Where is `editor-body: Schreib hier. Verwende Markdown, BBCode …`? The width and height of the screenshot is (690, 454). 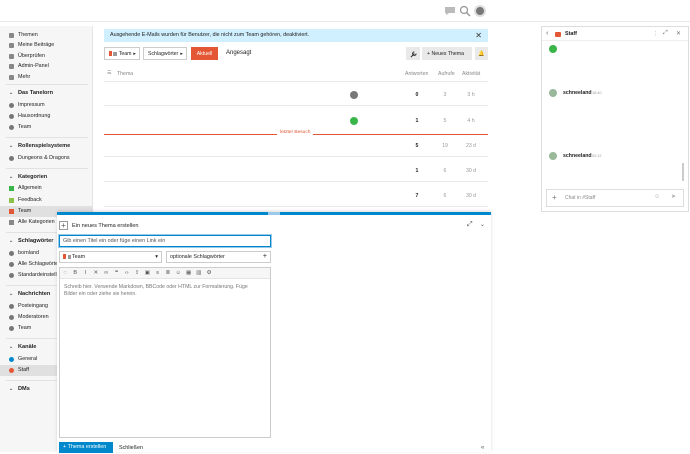 editor-body: Schreib hier. Verwende Markdown, BBCode … is located at coordinates (159, 291).